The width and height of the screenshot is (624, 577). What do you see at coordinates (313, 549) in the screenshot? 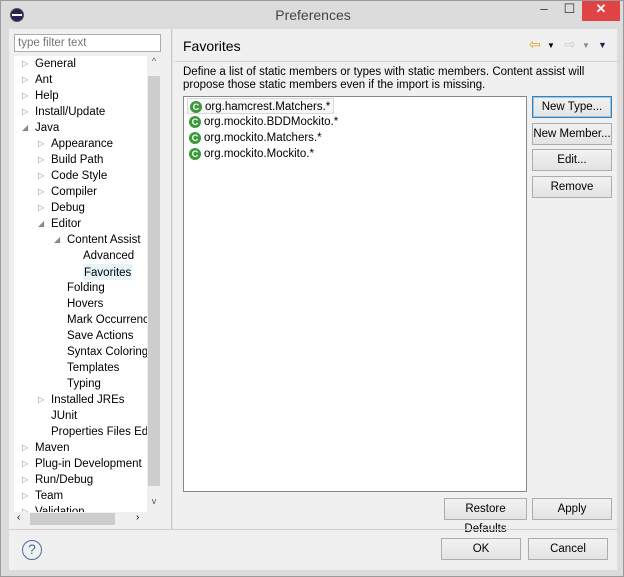
I see `dialog-footer: ? OK Cancel` at bounding box center [313, 549].